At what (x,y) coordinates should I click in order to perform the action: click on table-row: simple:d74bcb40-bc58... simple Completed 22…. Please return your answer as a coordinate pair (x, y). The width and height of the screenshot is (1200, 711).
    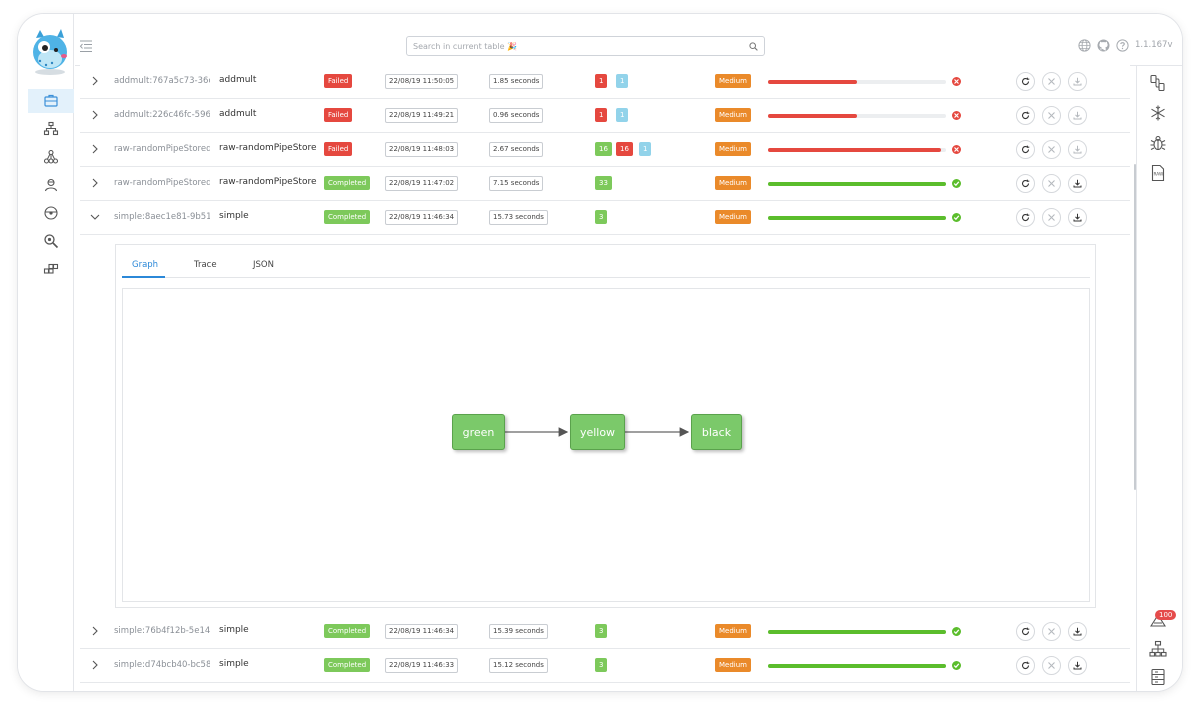
    Looking at the image, I should click on (605, 666).